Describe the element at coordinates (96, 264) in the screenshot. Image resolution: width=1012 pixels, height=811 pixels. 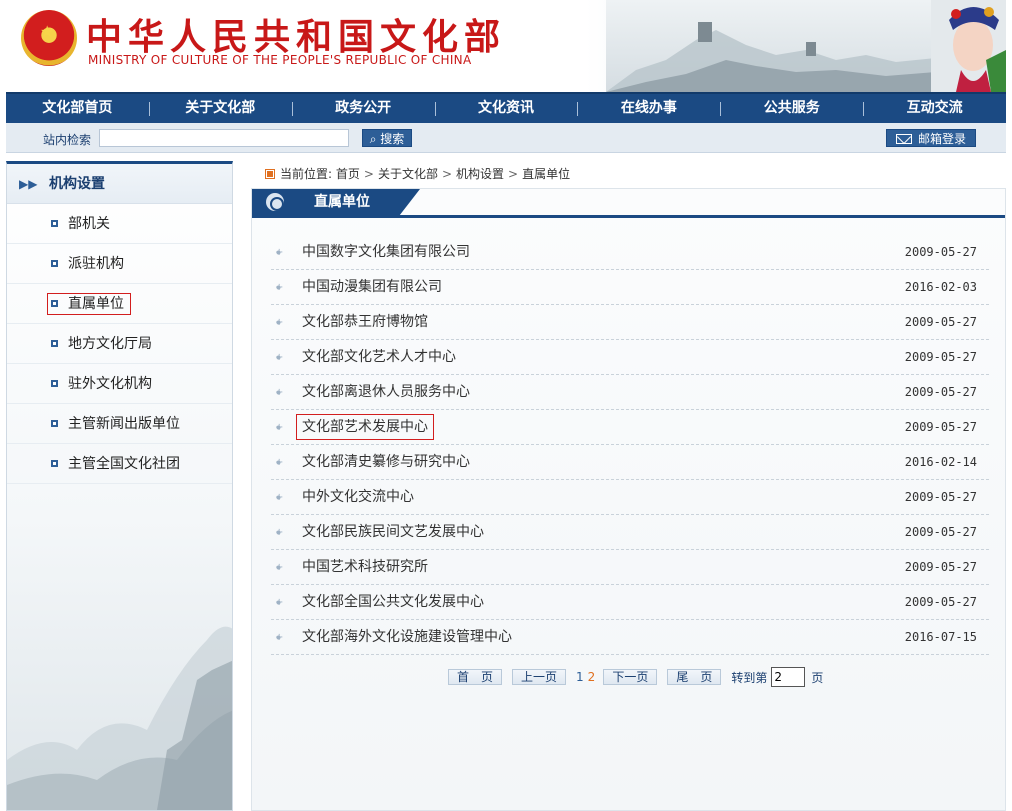
I see `sidebar-item-label: 派驻机构` at that location.